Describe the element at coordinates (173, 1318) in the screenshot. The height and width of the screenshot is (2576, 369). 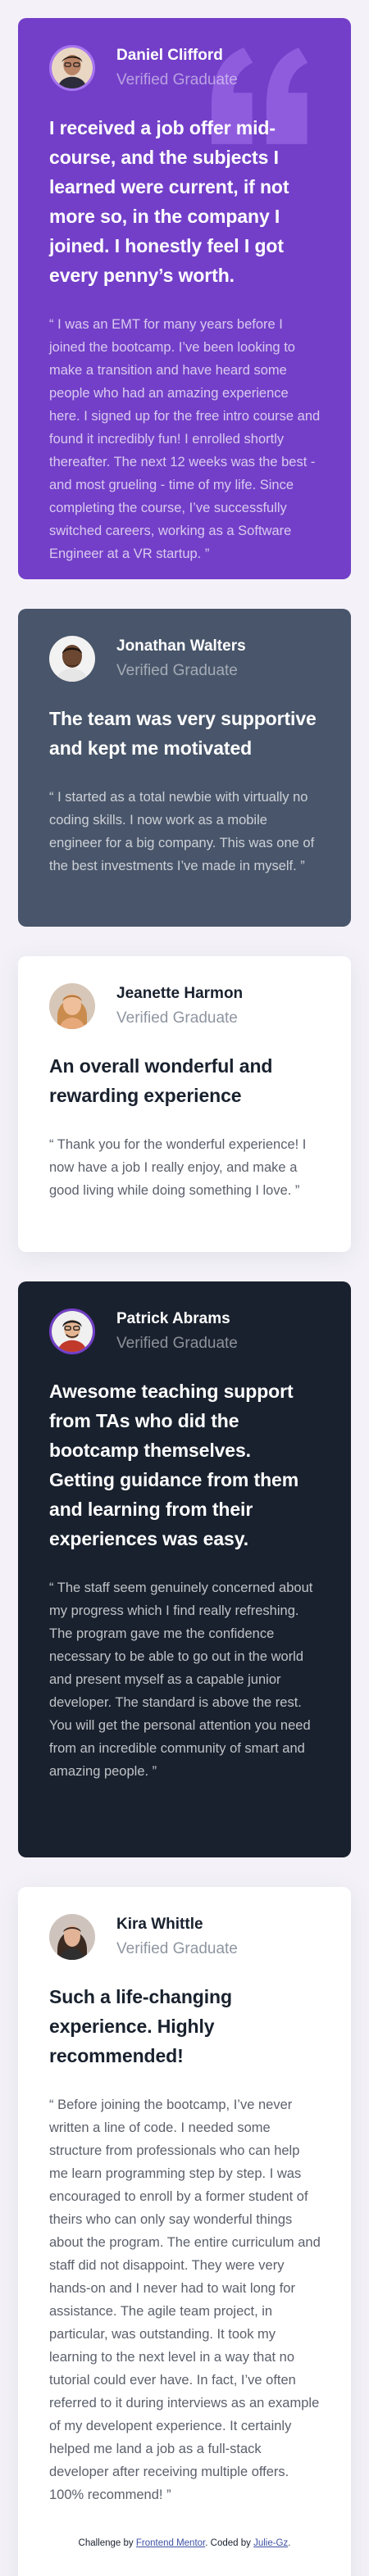
I see `author-name: Patrick Abrams` at that location.